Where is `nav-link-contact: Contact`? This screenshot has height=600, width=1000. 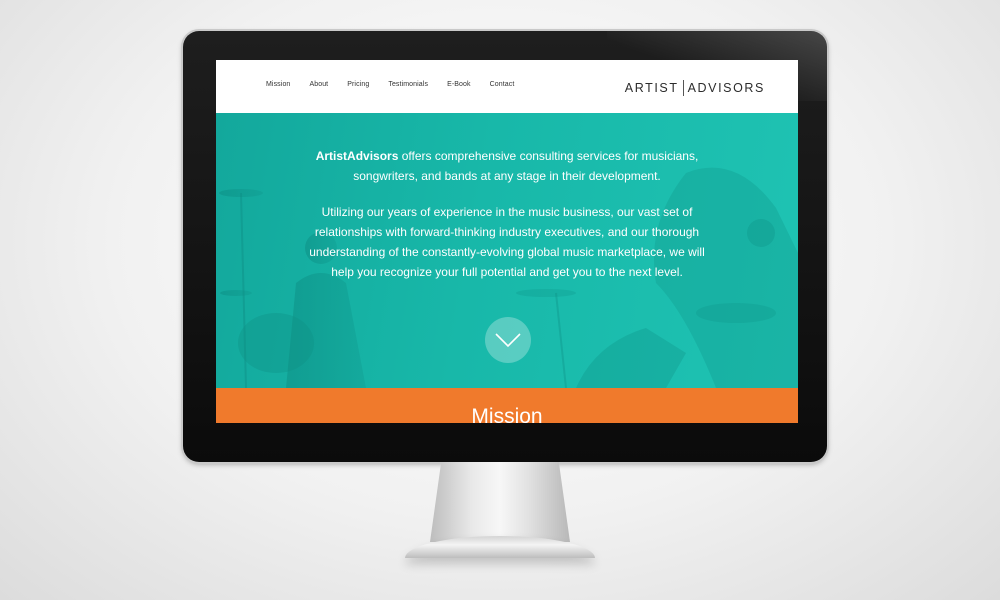
nav-link-contact: Contact is located at coordinates (502, 84).